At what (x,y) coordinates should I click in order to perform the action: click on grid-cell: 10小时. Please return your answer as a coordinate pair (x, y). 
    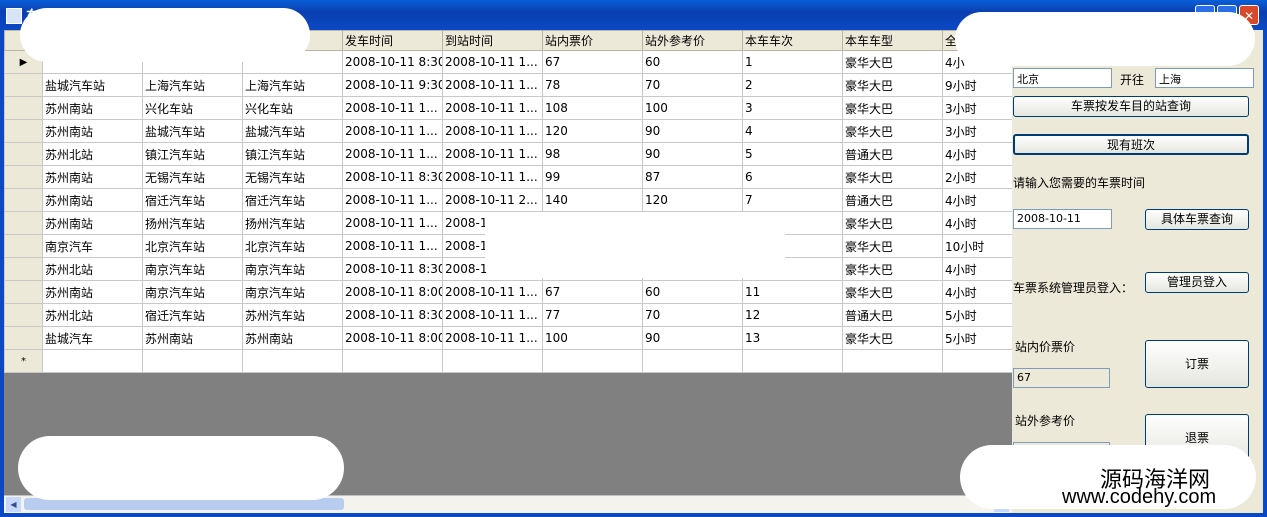
    Looking at the image, I should click on (977, 246).